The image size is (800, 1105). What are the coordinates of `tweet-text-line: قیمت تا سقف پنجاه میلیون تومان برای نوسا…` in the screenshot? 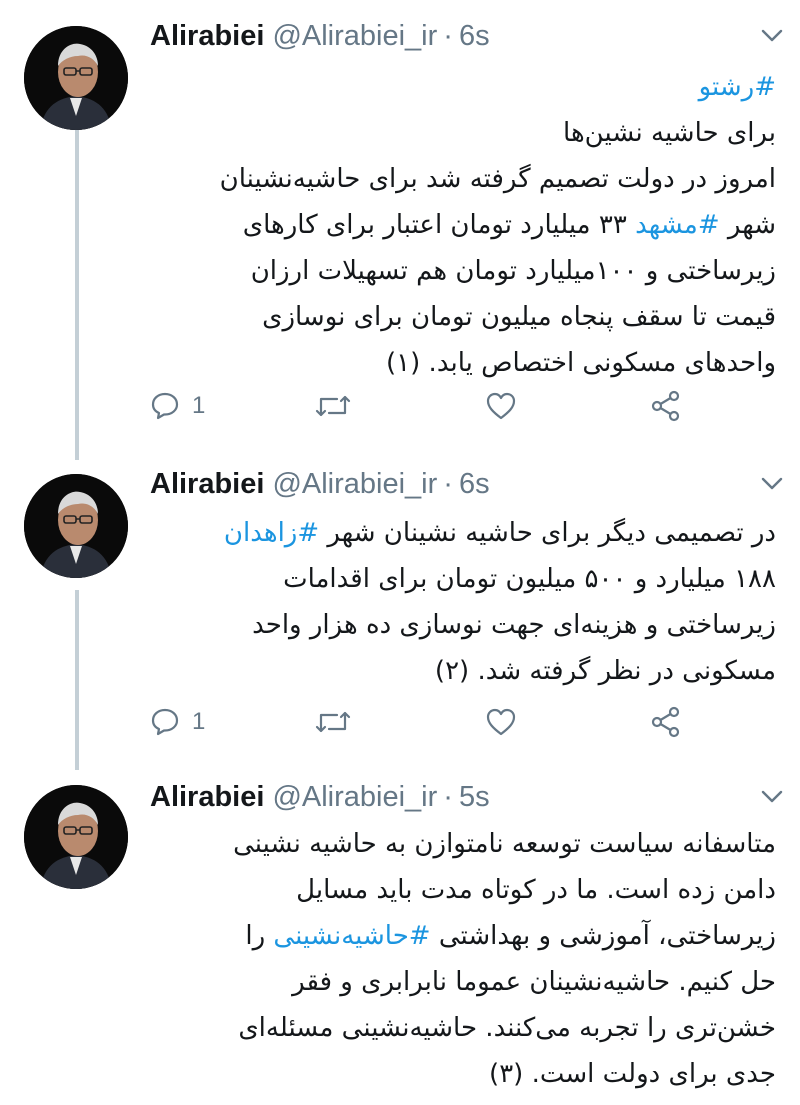 It's located at (463, 317).